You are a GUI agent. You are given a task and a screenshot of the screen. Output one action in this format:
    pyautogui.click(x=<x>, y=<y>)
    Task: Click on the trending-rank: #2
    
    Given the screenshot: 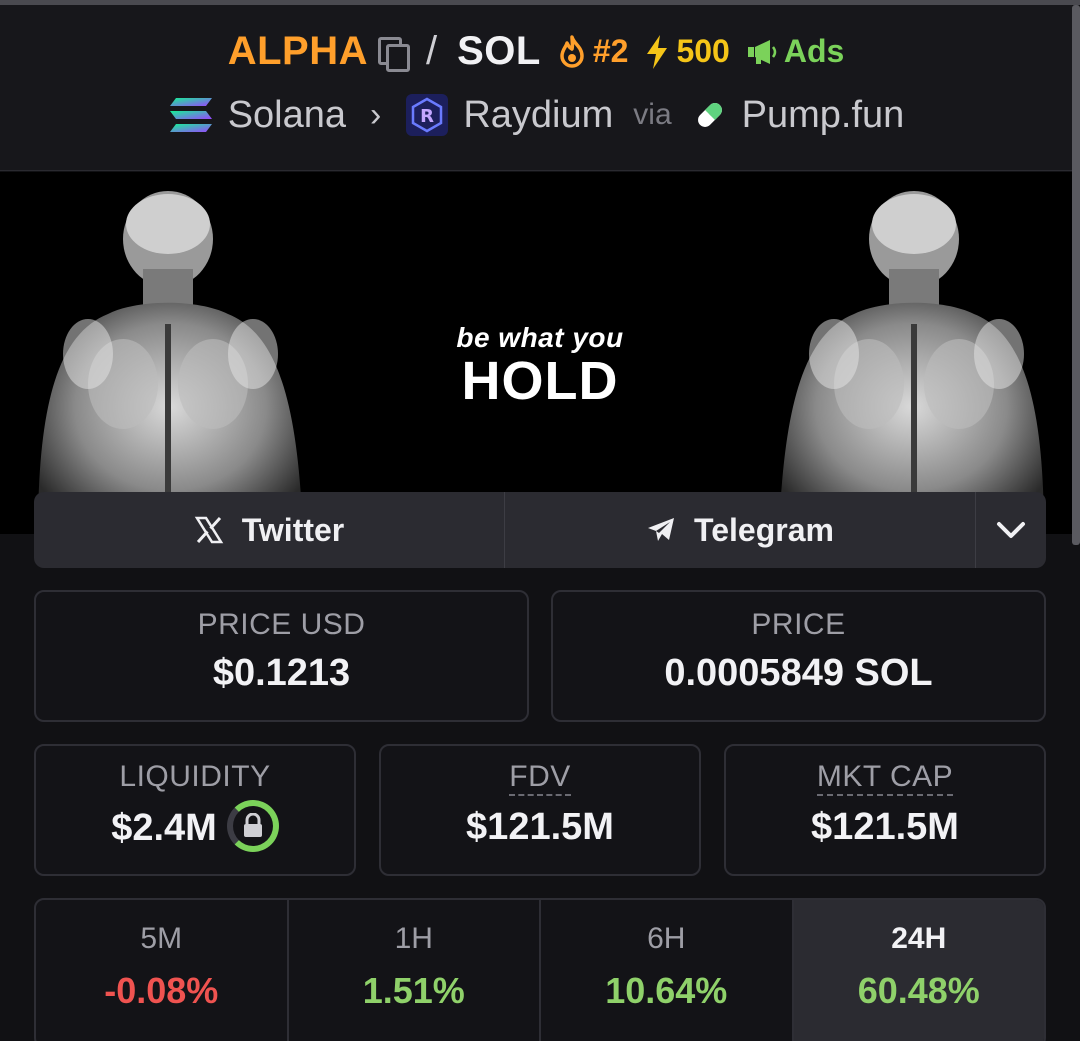 What is the action you would take?
    pyautogui.click(x=610, y=51)
    